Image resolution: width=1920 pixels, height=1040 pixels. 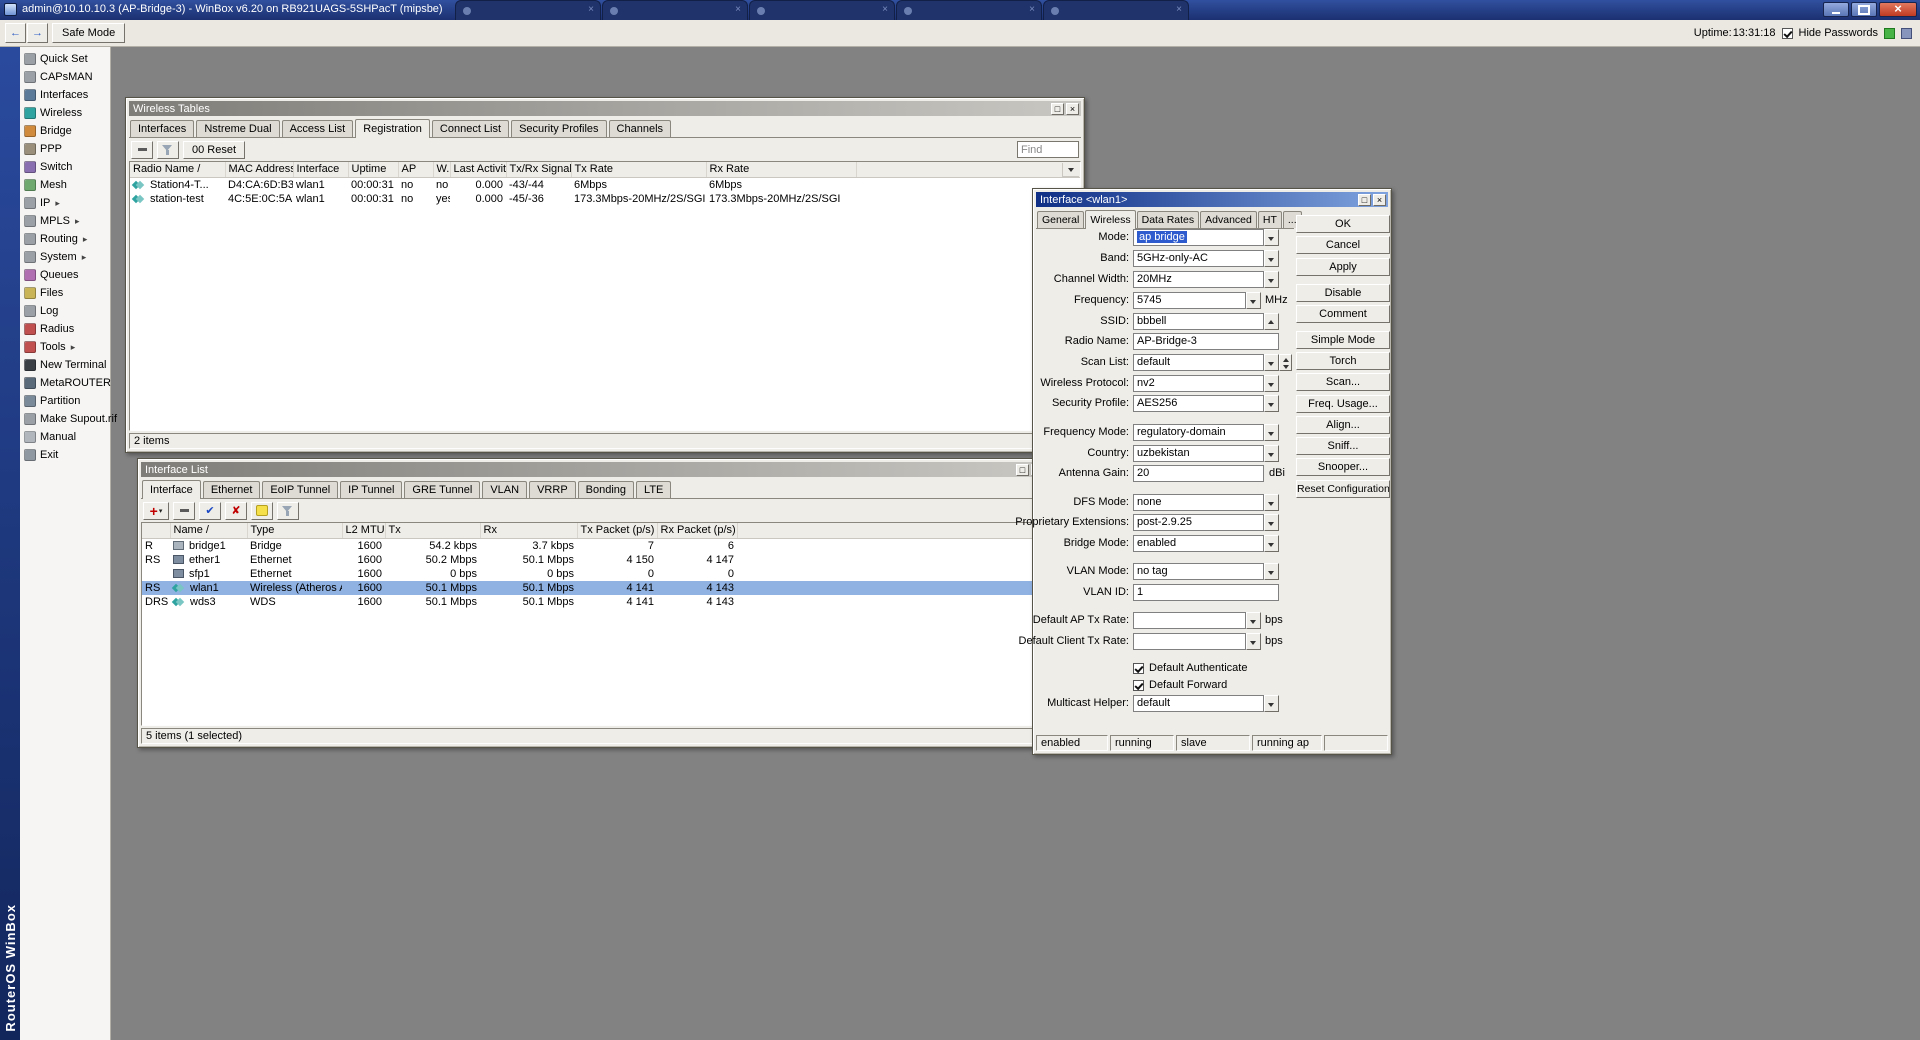 What do you see at coordinates (1271, 453) in the screenshot?
I see `country-dropdown-button` at bounding box center [1271, 453].